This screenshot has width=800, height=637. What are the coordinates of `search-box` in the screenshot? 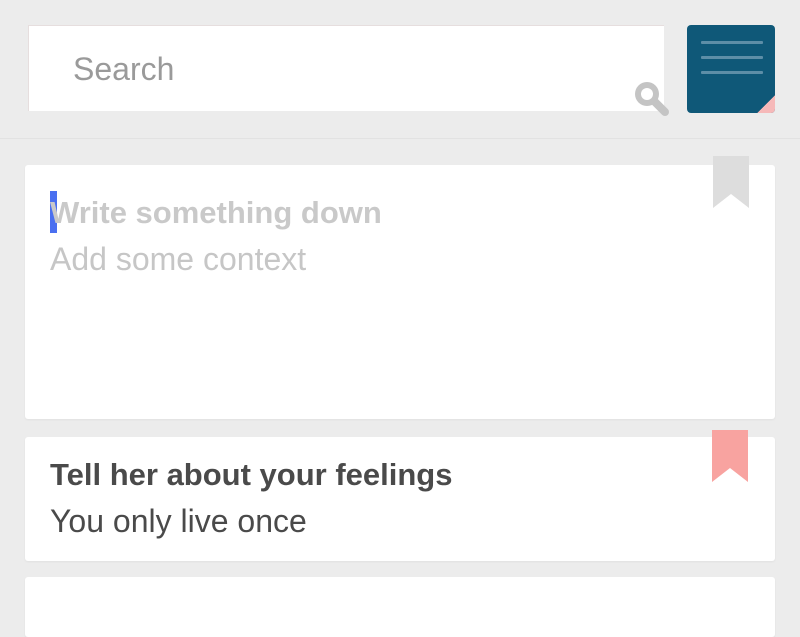 It's located at (348, 70).